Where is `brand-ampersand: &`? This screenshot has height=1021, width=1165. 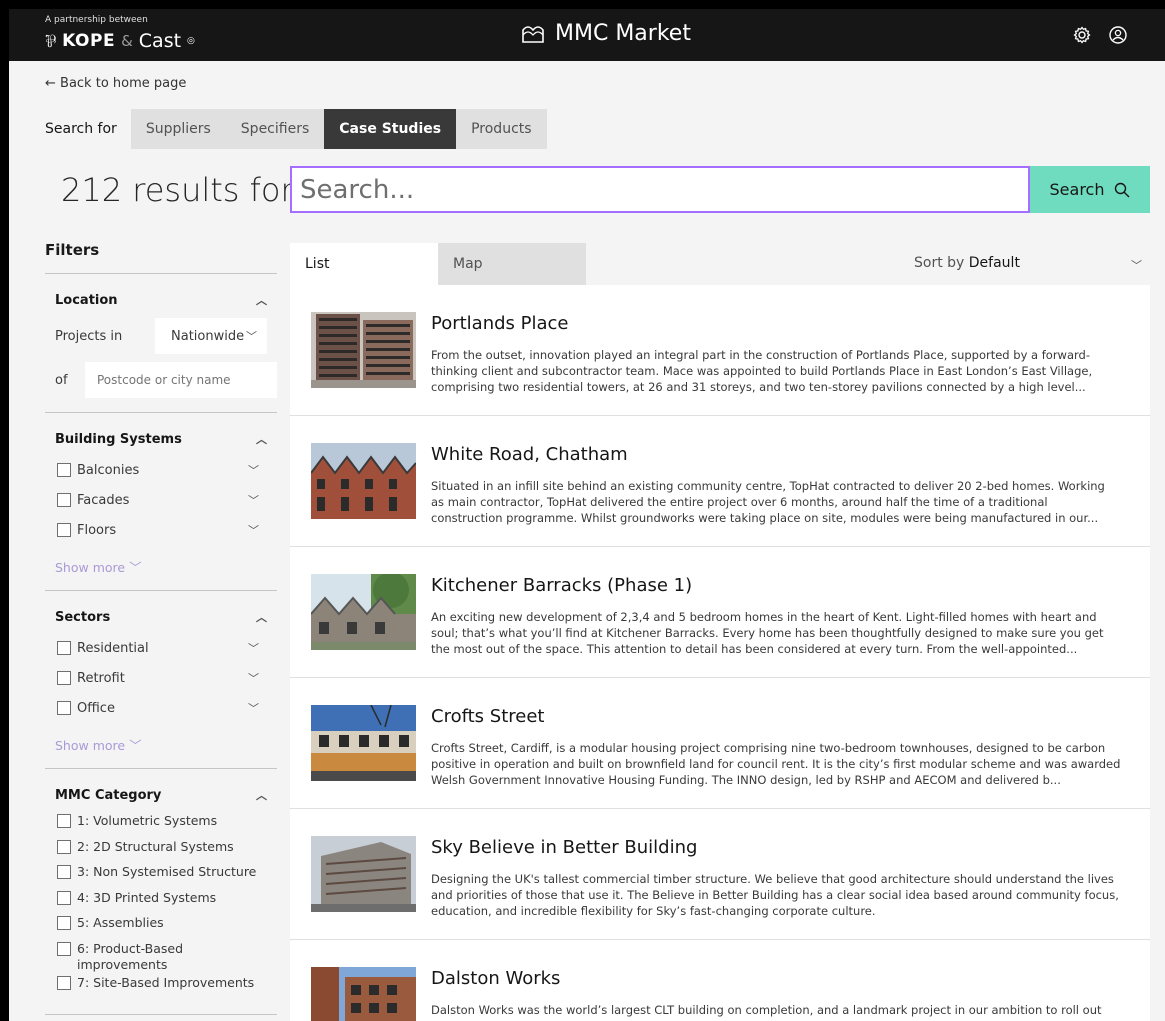 brand-ampersand: & is located at coordinates (127, 40).